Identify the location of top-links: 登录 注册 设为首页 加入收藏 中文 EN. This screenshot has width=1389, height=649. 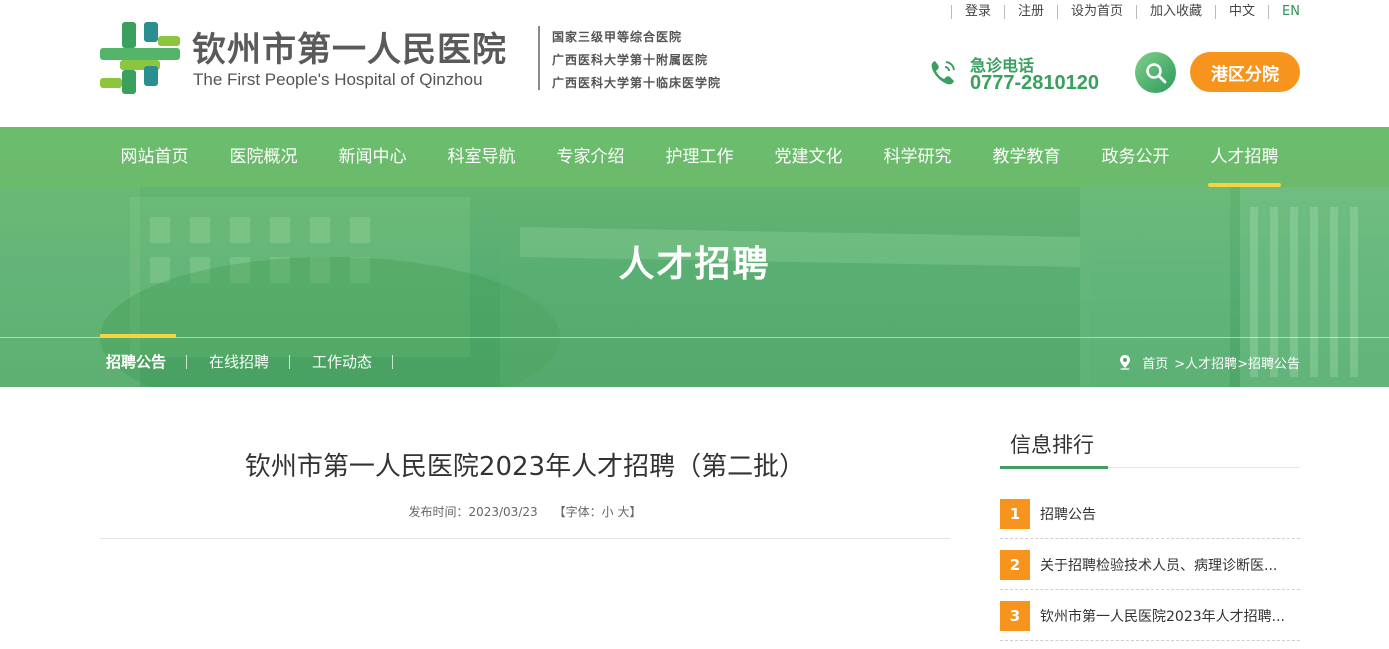
(1125, 12).